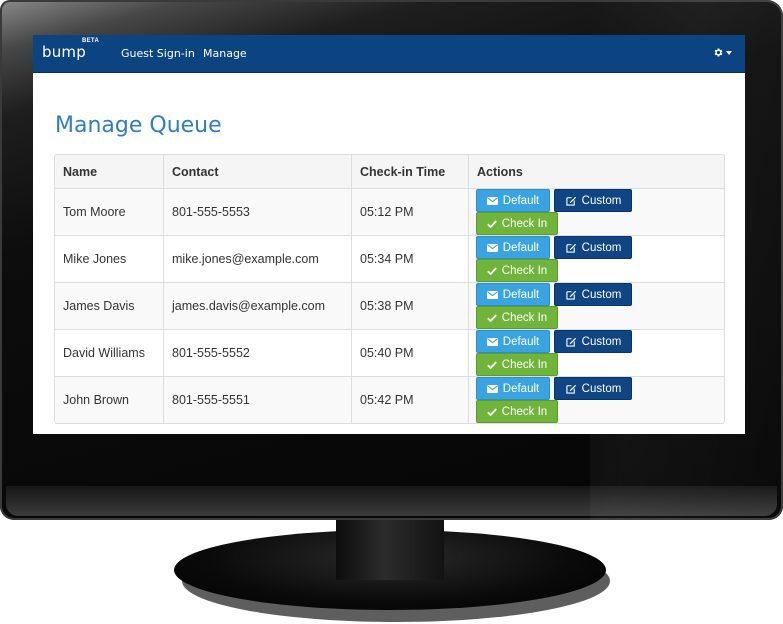 Image resolution: width=783 pixels, height=624 pixels. Describe the element at coordinates (257, 353) in the screenshot. I see `cell-contact: 801-555-5552` at that location.